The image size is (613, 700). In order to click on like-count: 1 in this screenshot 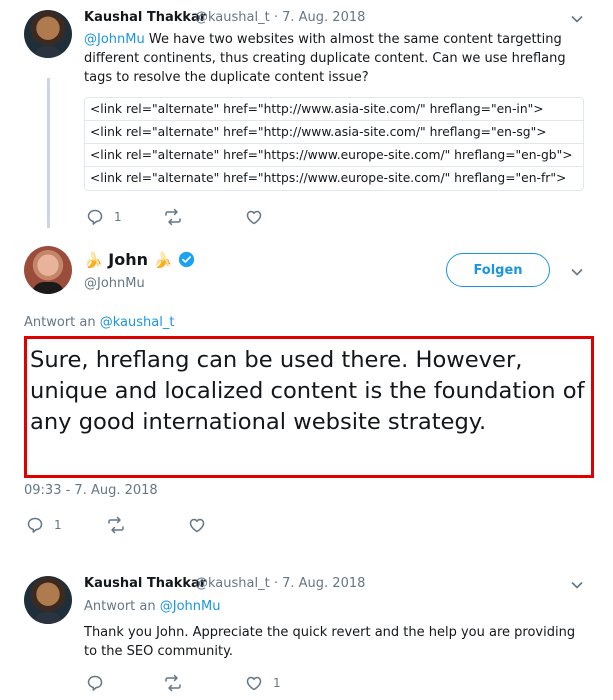, I will do `click(277, 683)`.